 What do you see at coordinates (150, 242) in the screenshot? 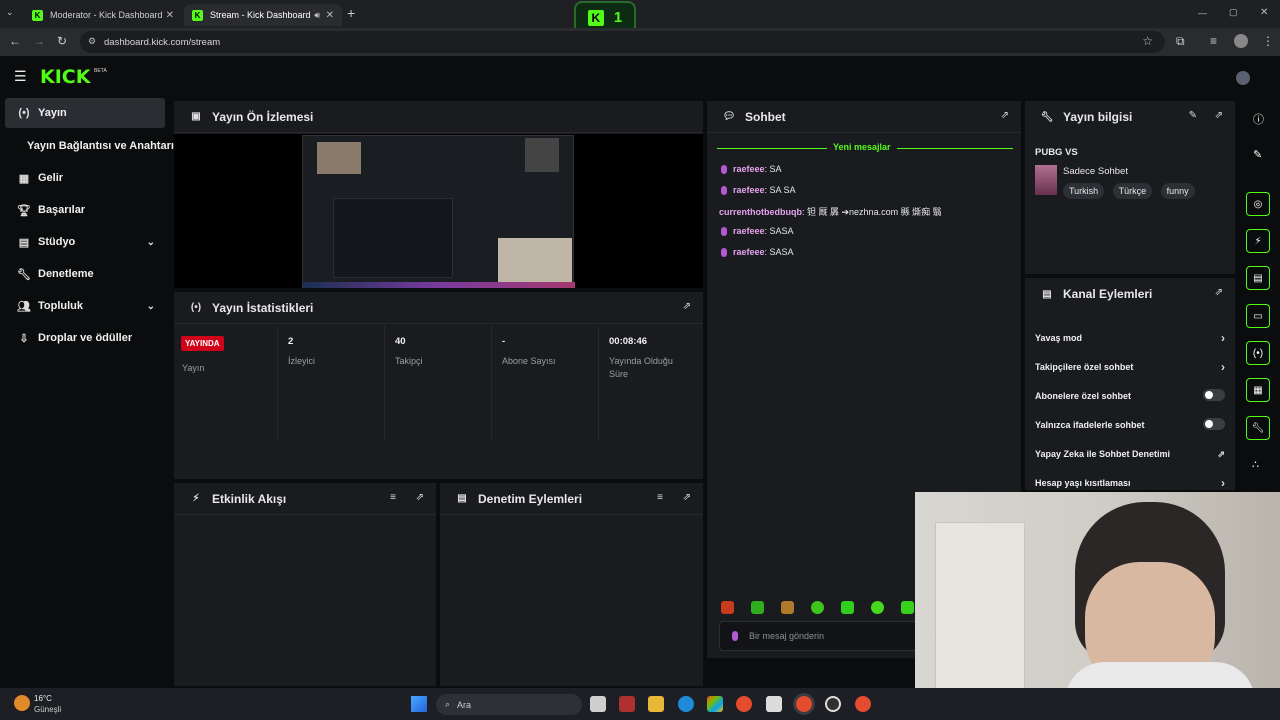
I see `chevron-down-icon: ⌄` at bounding box center [150, 242].